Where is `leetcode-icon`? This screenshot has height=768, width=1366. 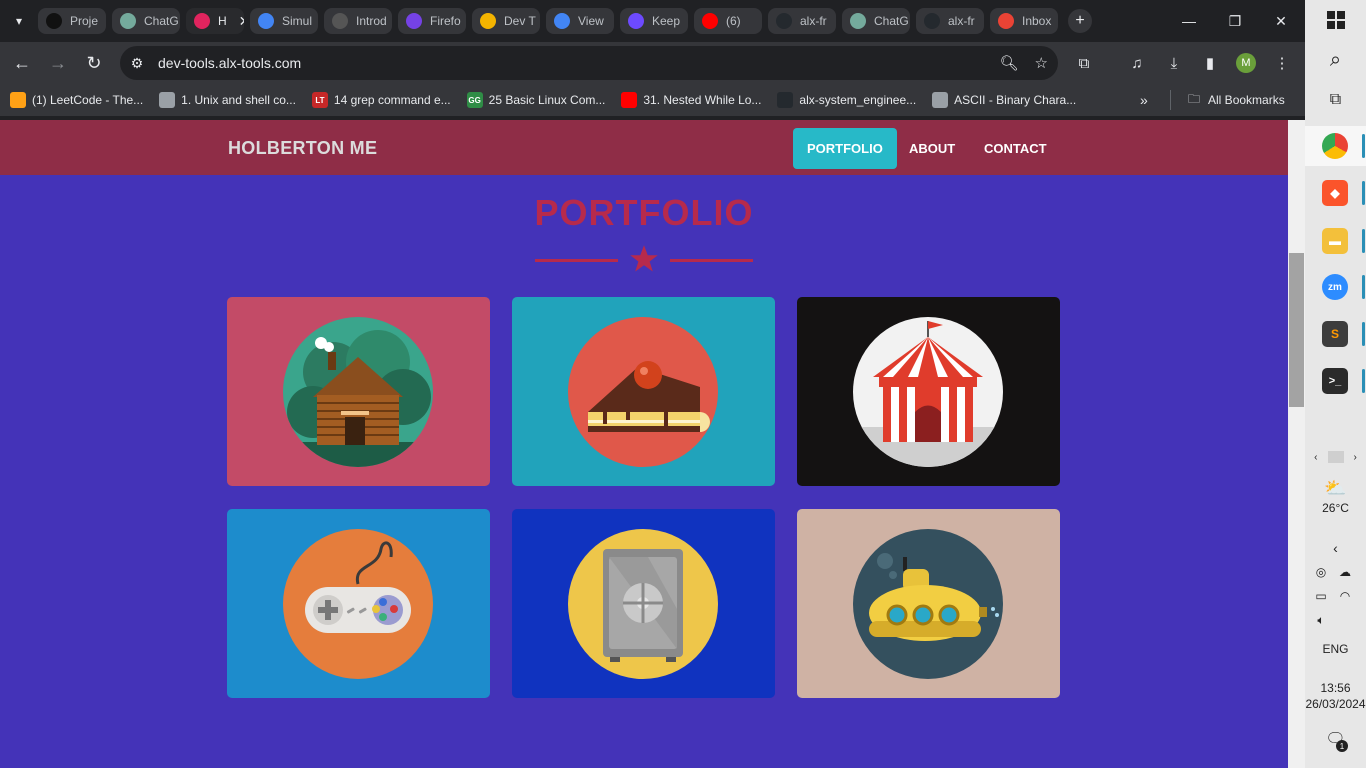 leetcode-icon is located at coordinates (18, 100).